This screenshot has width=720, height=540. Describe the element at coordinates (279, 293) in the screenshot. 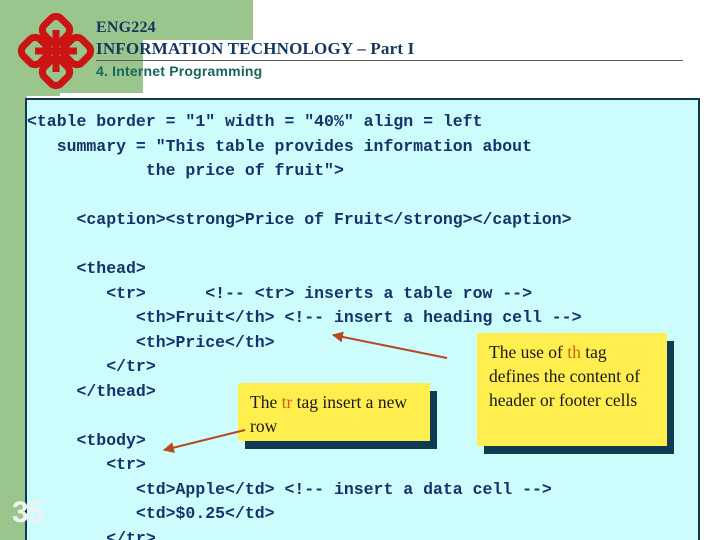

I see `code-line: <tr> <!-- <tr> inserts a table row -->` at that location.